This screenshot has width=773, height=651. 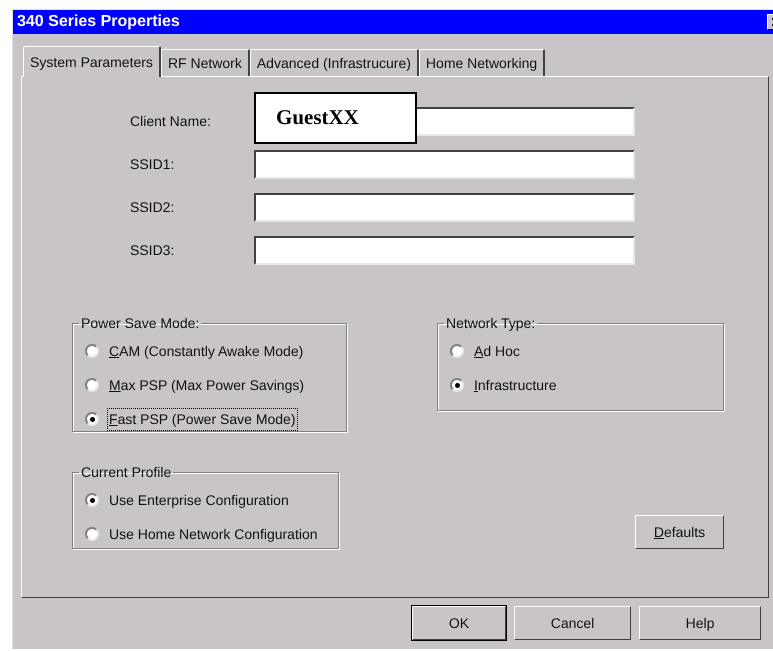 What do you see at coordinates (207, 385) in the screenshot?
I see `radio-label: Max PSP (Max Power Savings)` at bounding box center [207, 385].